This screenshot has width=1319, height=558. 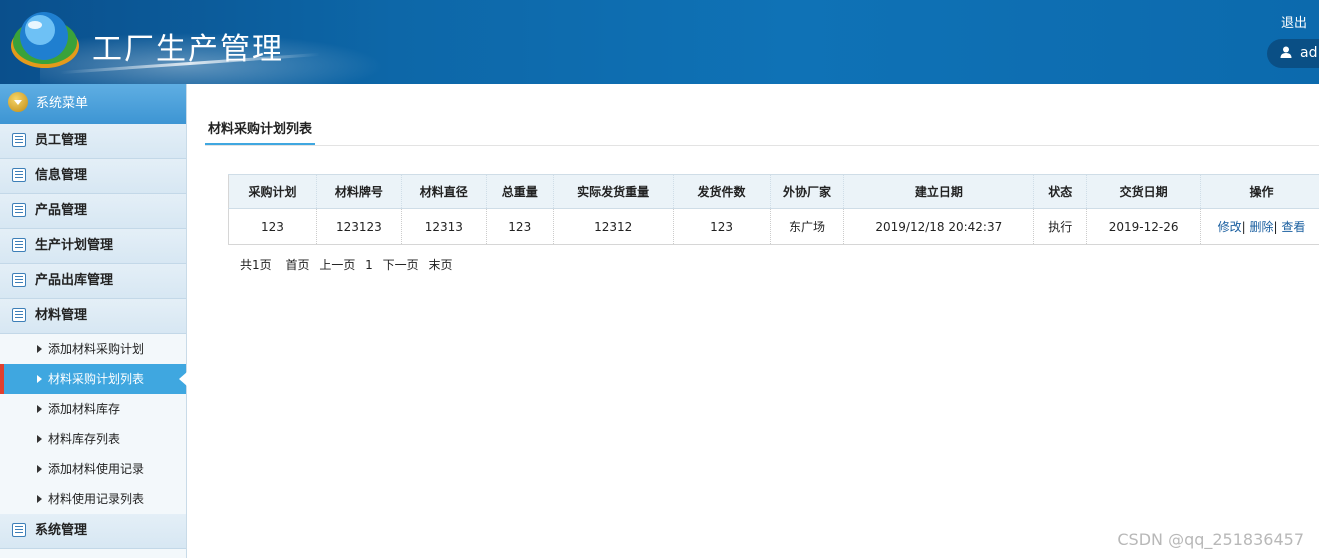 I want to click on table-cell: 2019-12-26, so click(x=1144, y=226).